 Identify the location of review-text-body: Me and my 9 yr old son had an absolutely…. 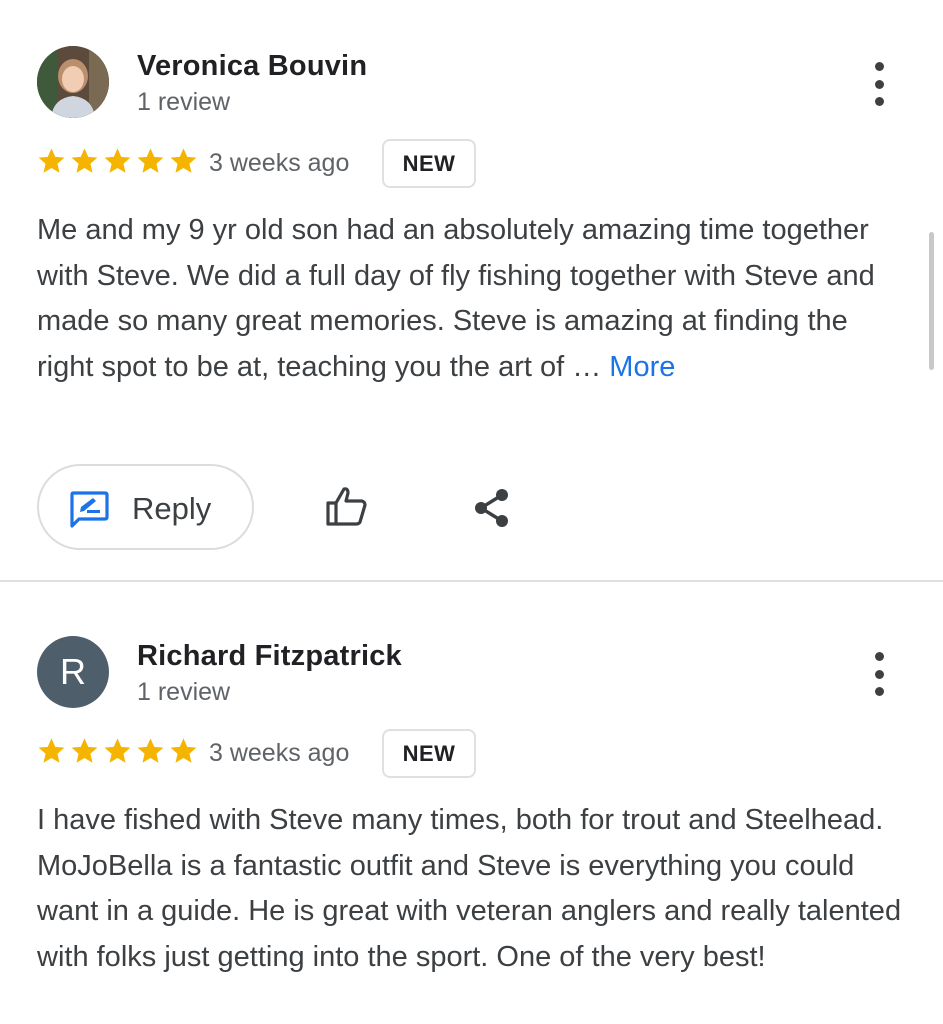
(456, 298).